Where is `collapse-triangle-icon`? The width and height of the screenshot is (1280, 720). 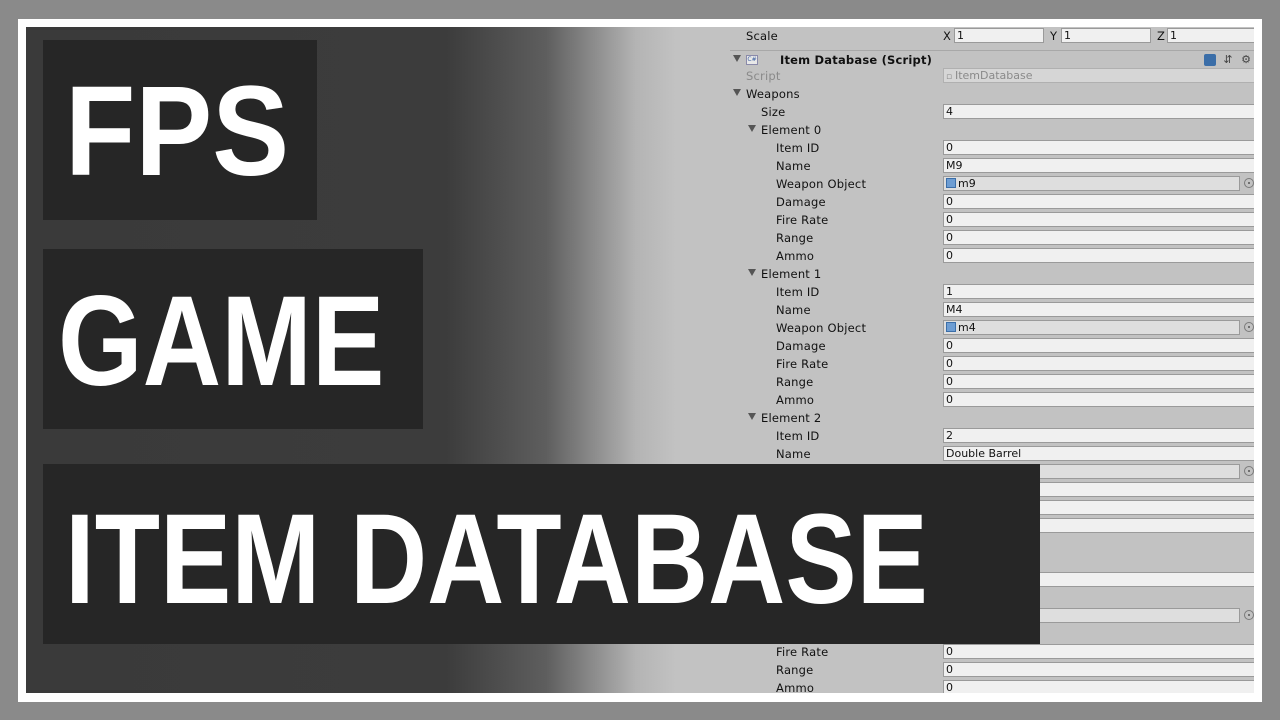
collapse-triangle-icon is located at coordinates (737, 58).